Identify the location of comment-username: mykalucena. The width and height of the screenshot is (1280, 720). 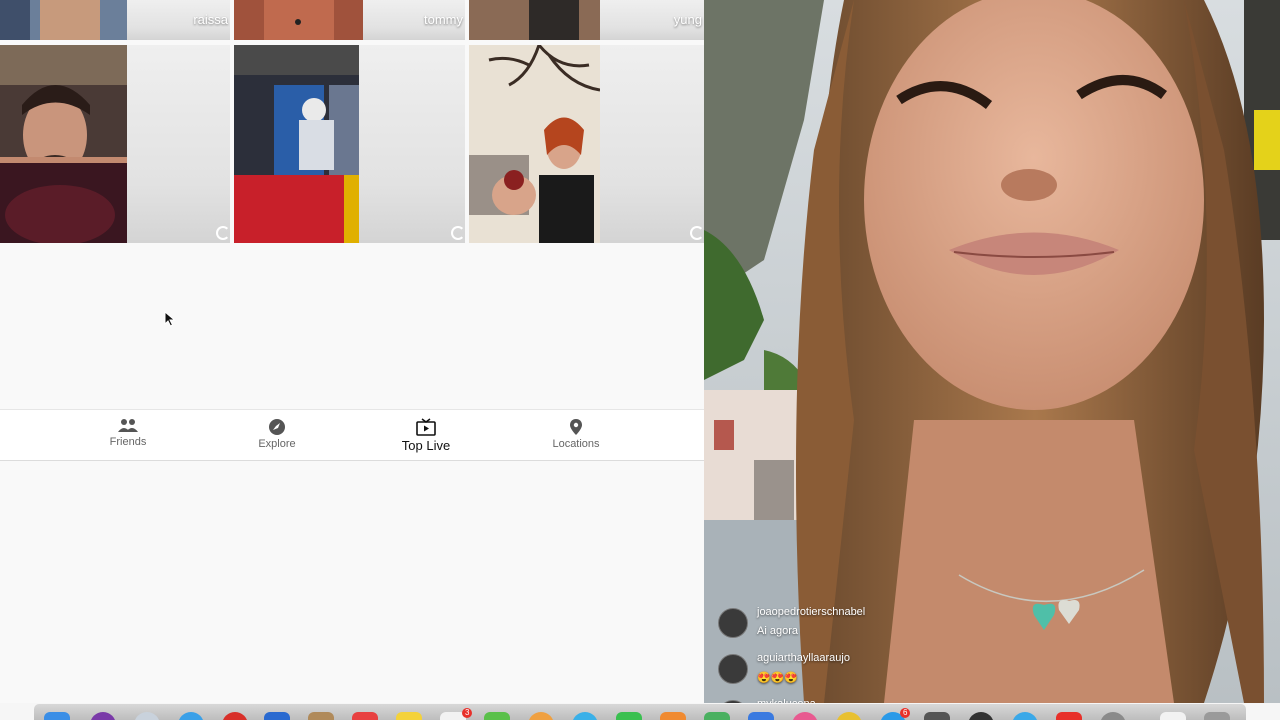
(786, 700).